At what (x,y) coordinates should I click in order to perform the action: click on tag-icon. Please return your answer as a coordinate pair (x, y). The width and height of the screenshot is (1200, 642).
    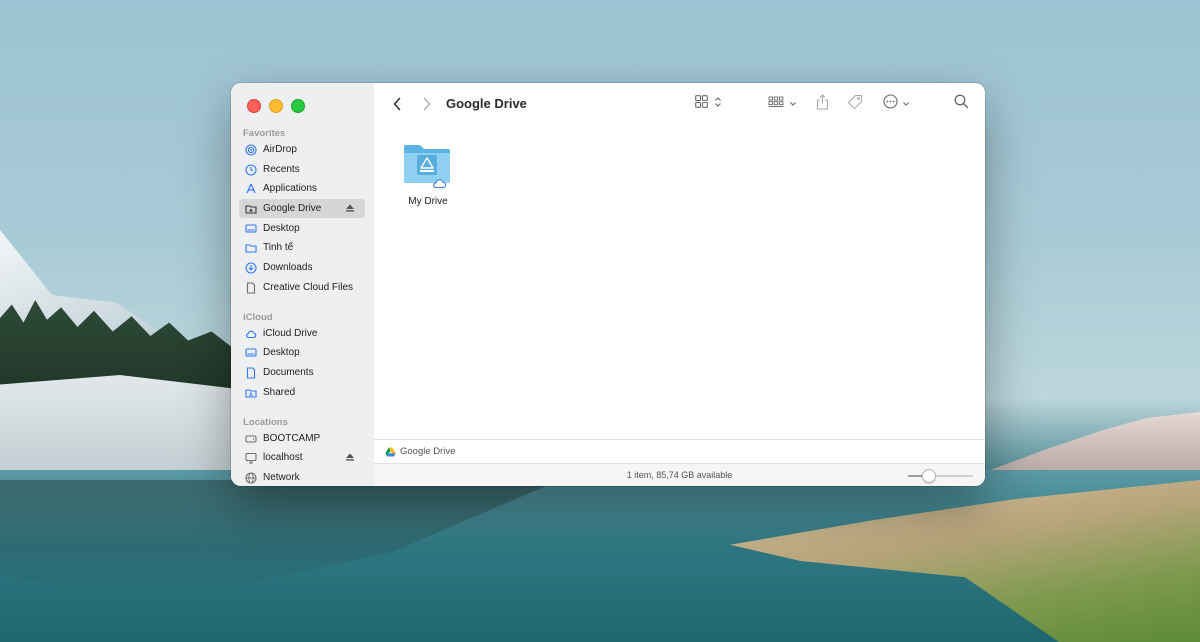
    Looking at the image, I should click on (855, 104).